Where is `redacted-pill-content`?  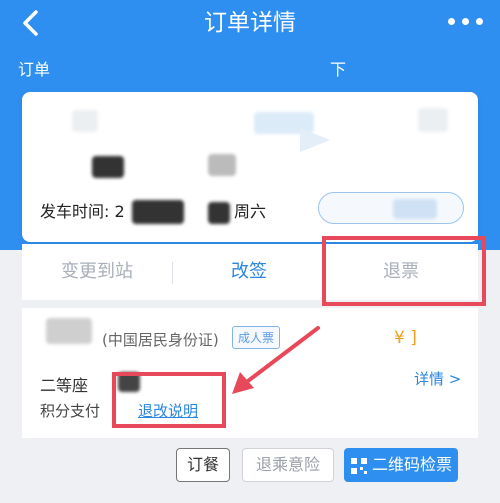 redacted-pill-content is located at coordinates (415, 209).